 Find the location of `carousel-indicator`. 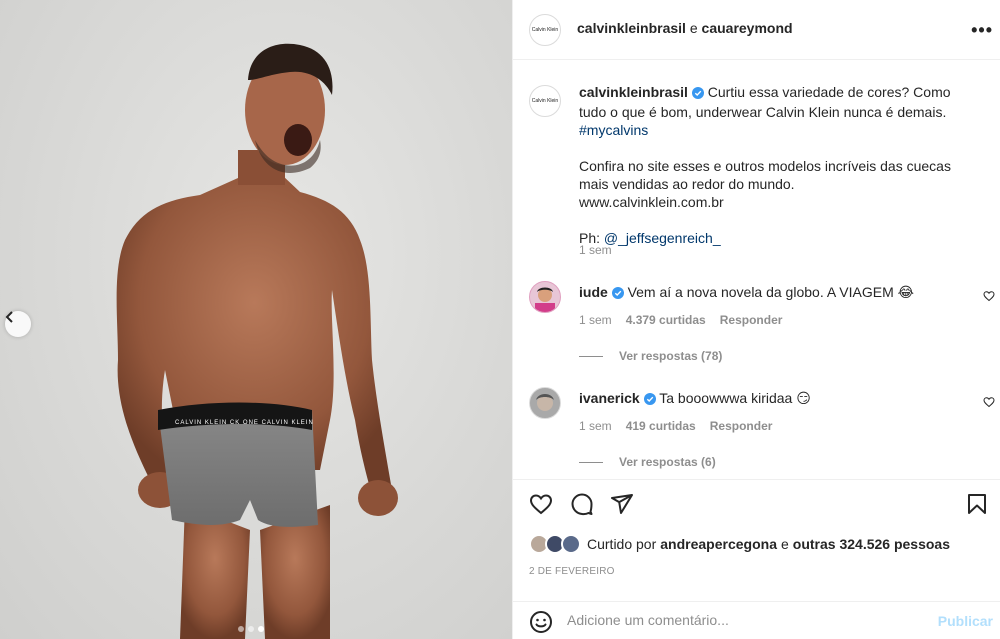

carousel-indicator is located at coordinates (251, 629).